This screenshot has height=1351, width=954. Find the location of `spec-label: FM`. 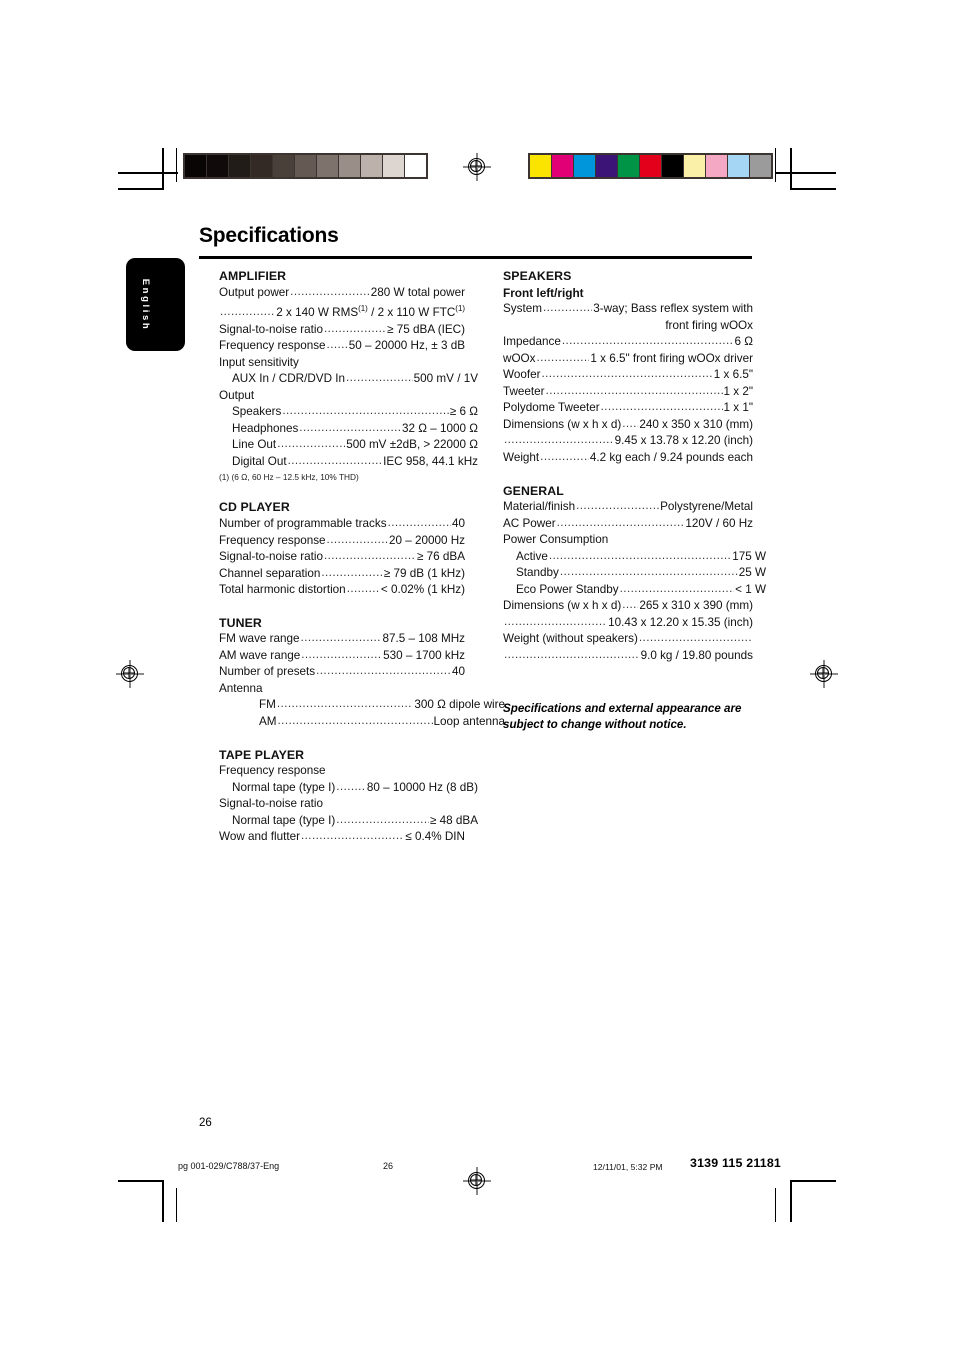

spec-label: FM is located at coordinates (267, 705).